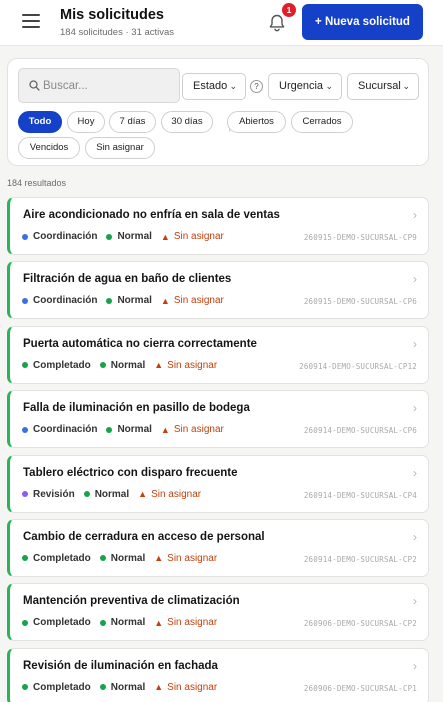 The width and height of the screenshot is (443, 702). Describe the element at coordinates (130, 472) in the screenshot. I see `request-title: Tablero eléctrico con disparo frecuente` at that location.